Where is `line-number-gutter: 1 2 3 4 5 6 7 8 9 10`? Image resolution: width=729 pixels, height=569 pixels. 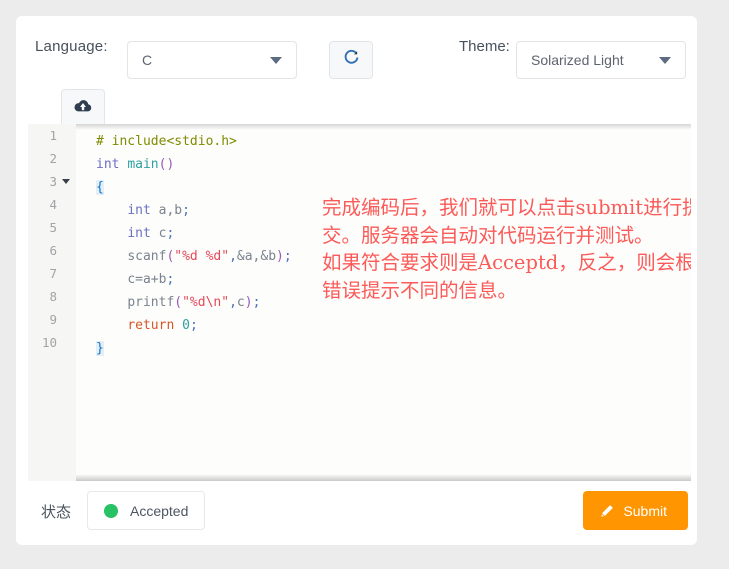
line-number-gutter: 1 2 3 4 5 6 7 8 9 10 is located at coordinates (52, 302).